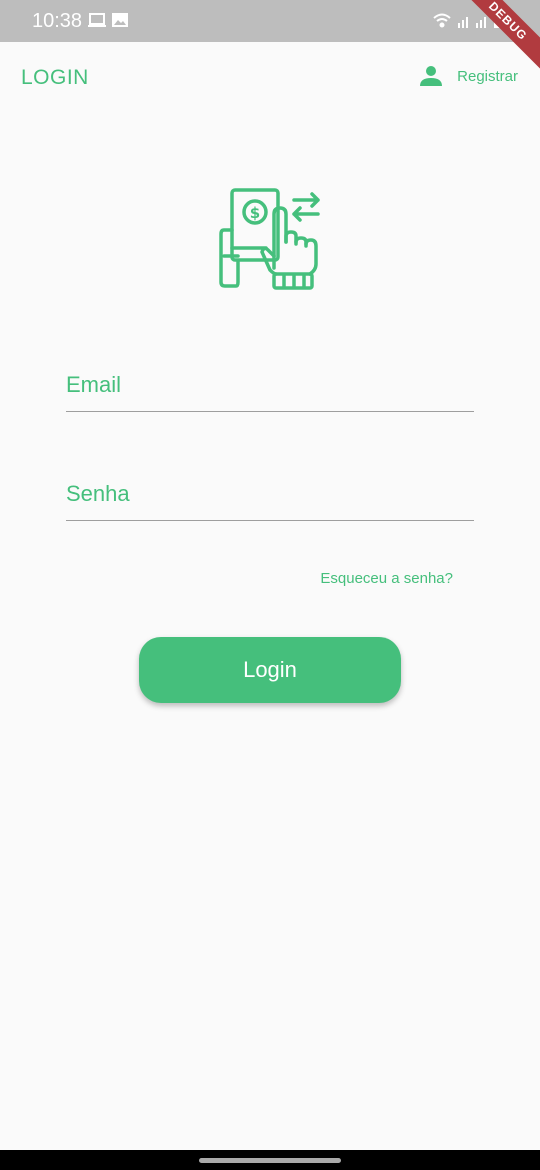  I want to click on status-time: 10:38, so click(57, 21).